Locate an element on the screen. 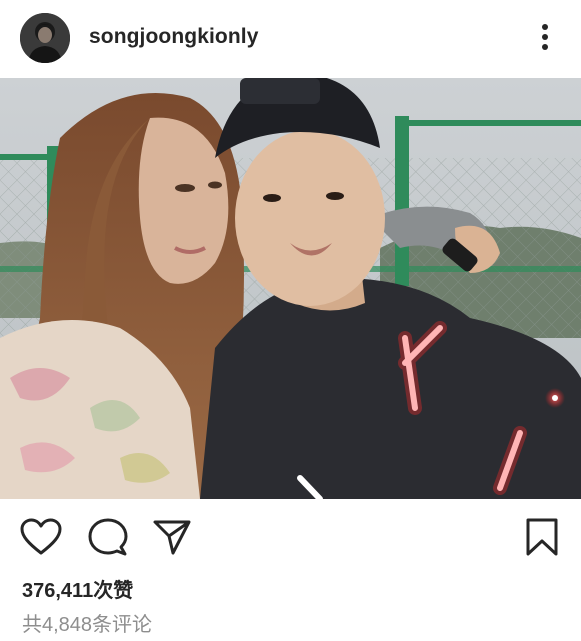 The height and width of the screenshot is (641, 581). send-icon is located at coordinates (172, 537).